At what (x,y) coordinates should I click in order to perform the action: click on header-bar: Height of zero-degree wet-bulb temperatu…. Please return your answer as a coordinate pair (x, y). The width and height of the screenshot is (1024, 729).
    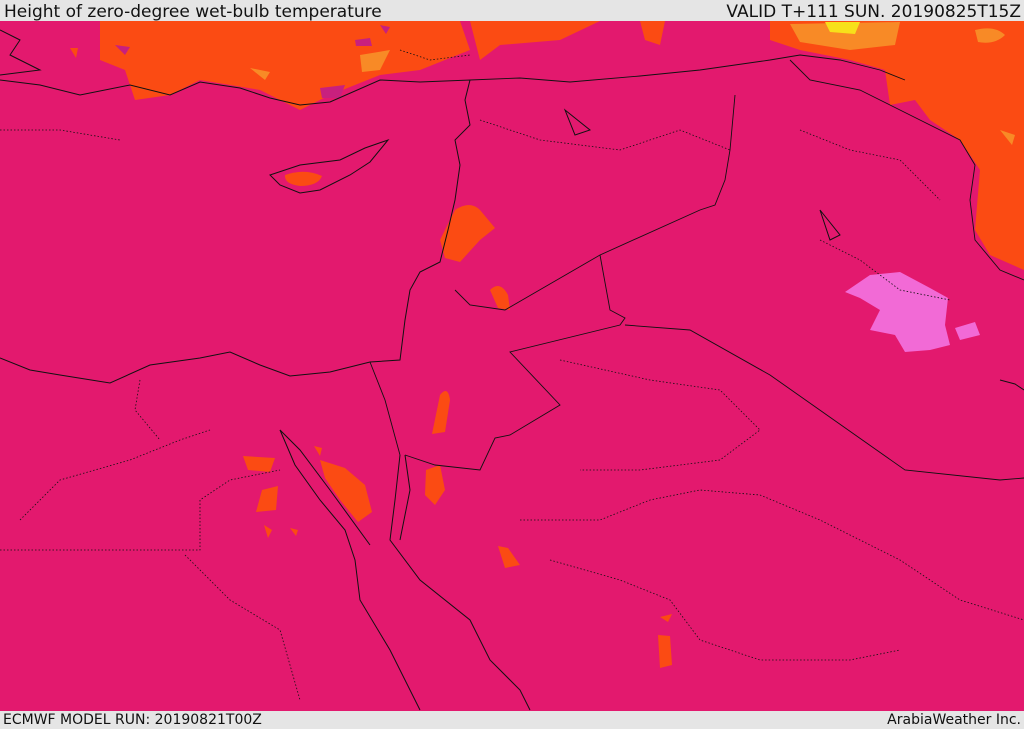
    Looking at the image, I should click on (512, 11).